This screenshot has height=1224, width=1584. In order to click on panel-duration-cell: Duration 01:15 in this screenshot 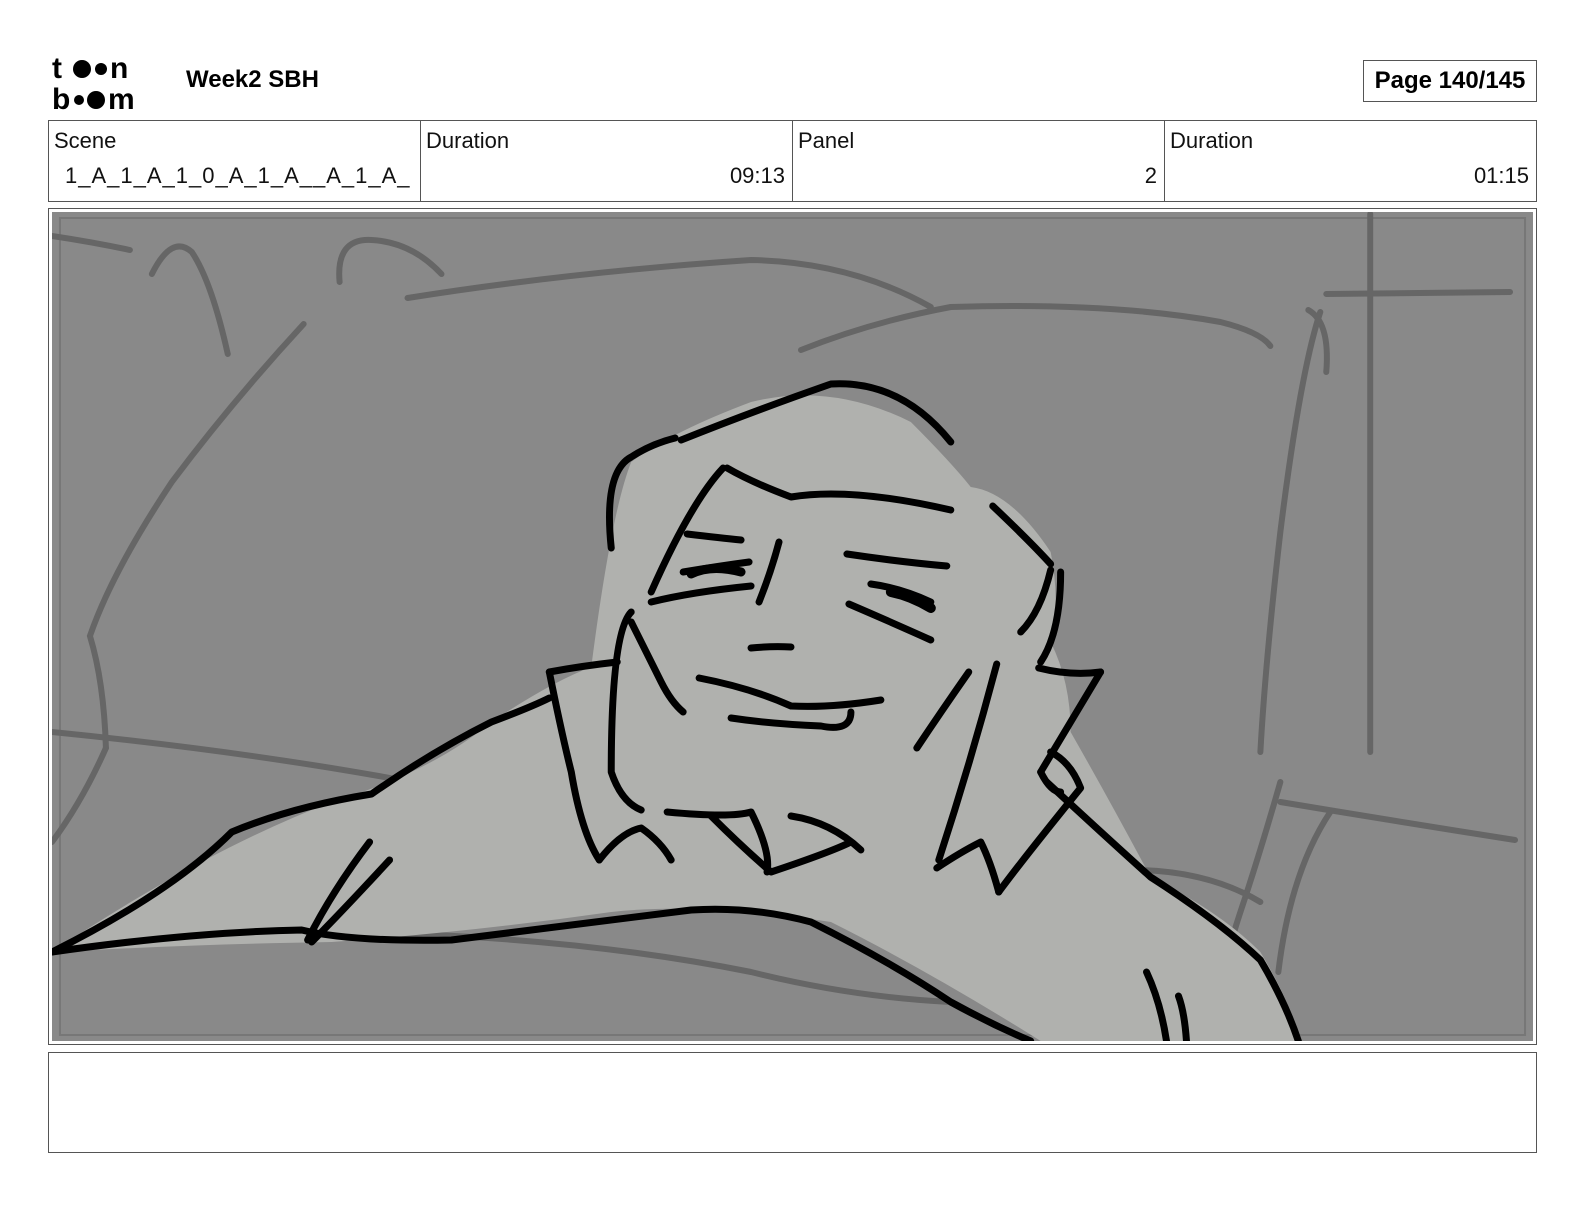, I will do `click(1350, 161)`.